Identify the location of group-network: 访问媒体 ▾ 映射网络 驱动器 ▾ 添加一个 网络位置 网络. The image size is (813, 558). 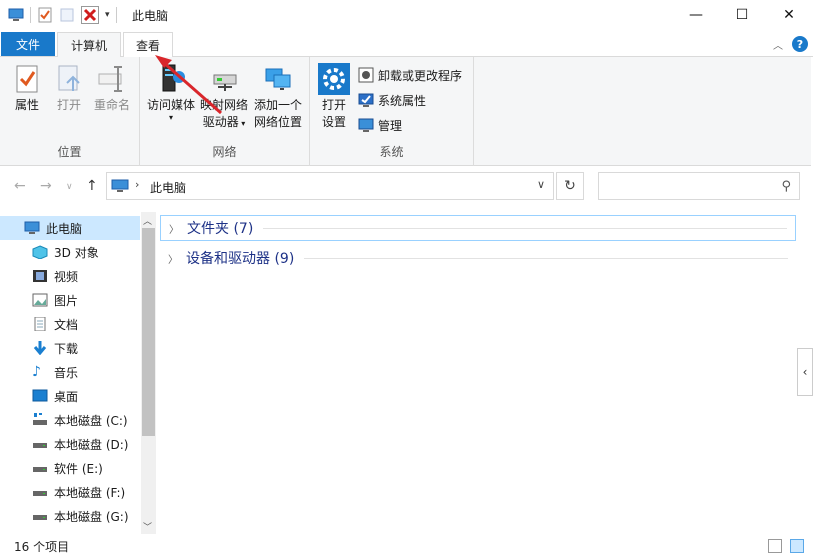
(225, 111).